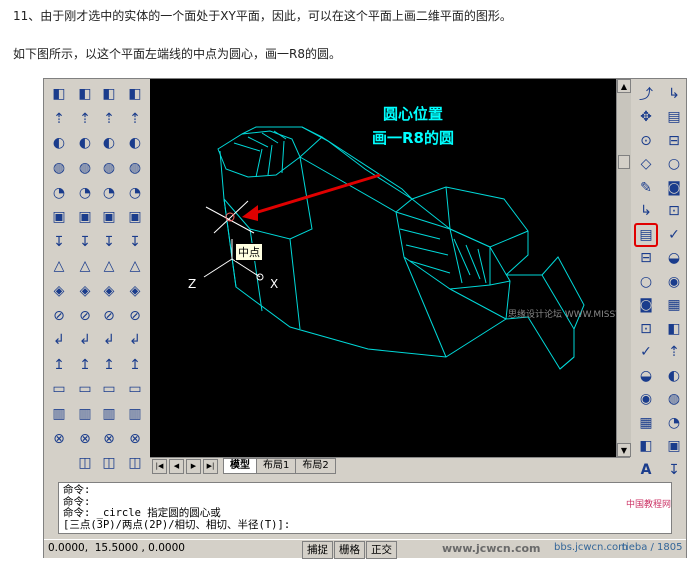 This screenshot has width=688, height=563. What do you see at coordinates (135, 119) in the screenshot?
I see `sphere3d-icon: ⇡` at bounding box center [135, 119].